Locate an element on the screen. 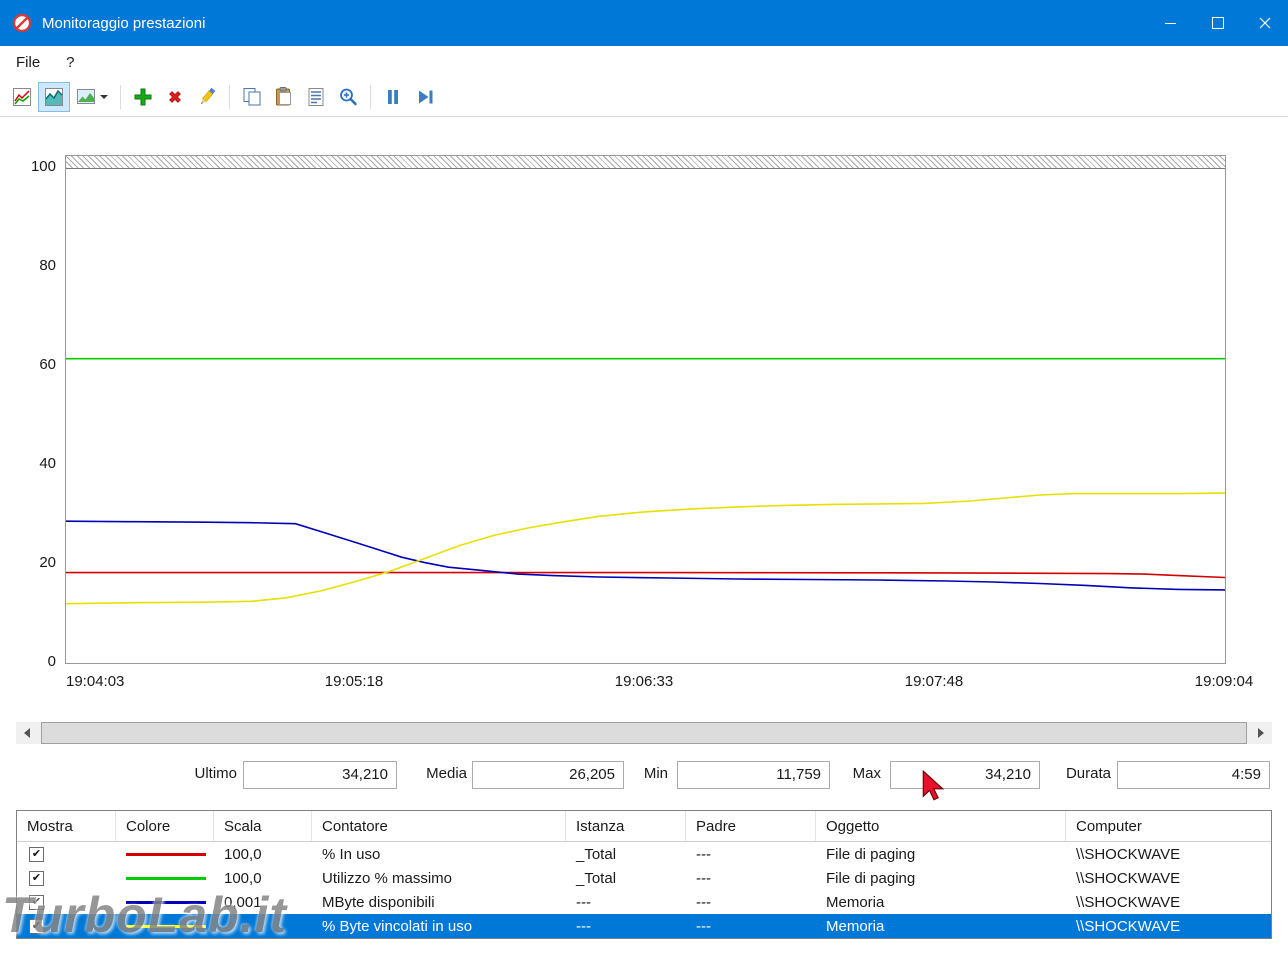 Image resolution: width=1288 pixels, height=960 pixels. copy-properties-icon is located at coordinates (316, 97).